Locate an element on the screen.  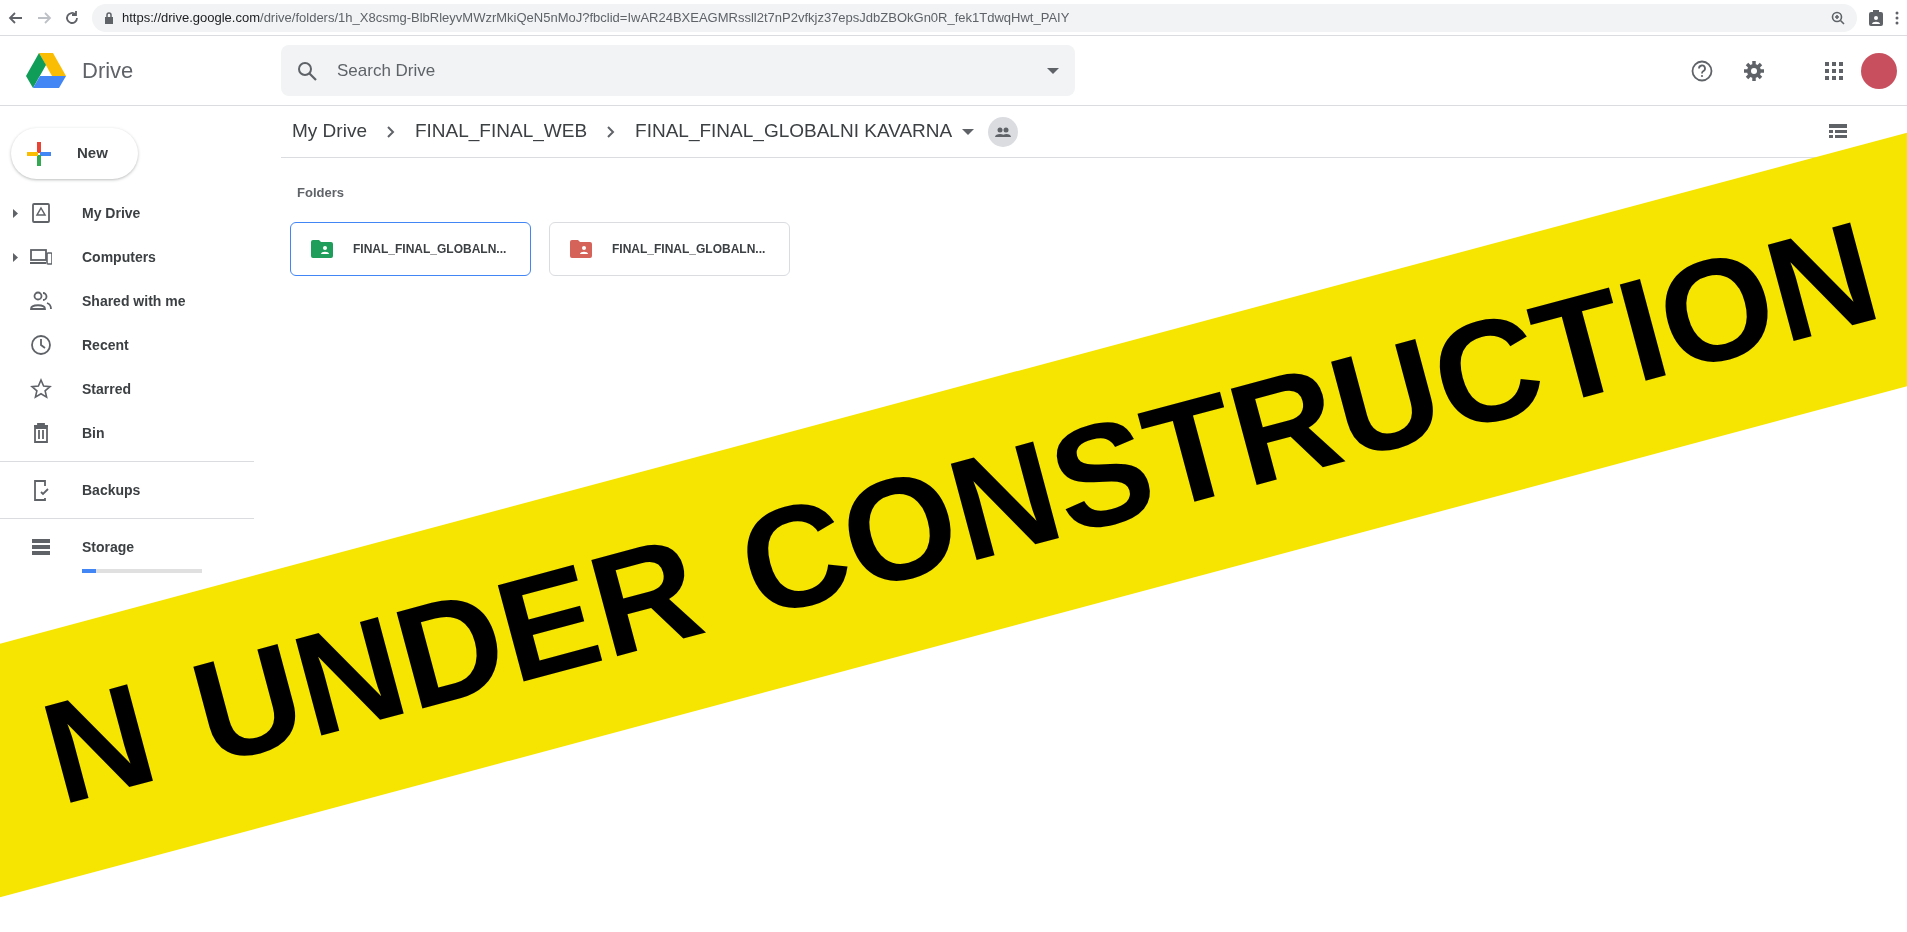
url-text: https://drive.google.com/drive/folders/1h_X8csmg-BlbRleyvMWzrMkiQeN5nMoJ?fbclid=IwAR24BXEAGMRssll2t7nP2vfkjz37epsJdbZBOkGn0R_fek1TdwqHwt_PAIY is located at coordinates (596, 17).